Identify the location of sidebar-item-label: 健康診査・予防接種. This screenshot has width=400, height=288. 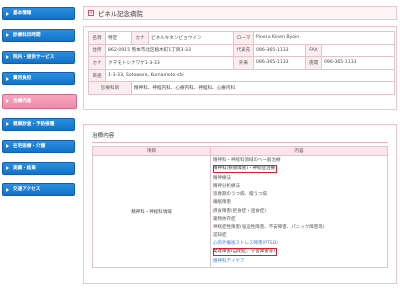
(34, 124).